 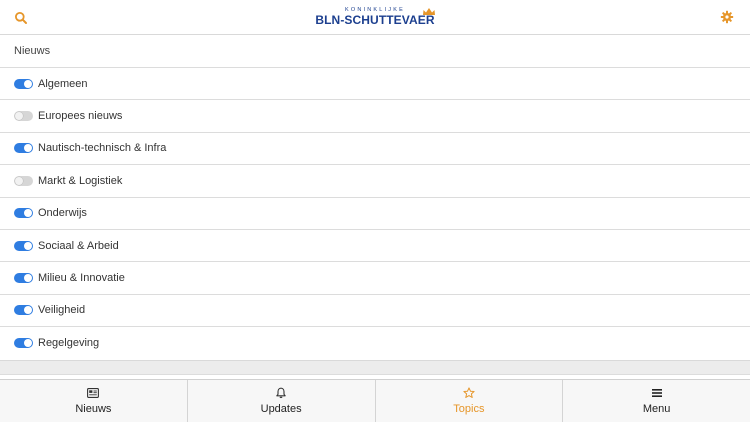 What do you see at coordinates (78, 245) in the screenshot?
I see `topic-label: Sociaal & Arbeid` at bounding box center [78, 245].